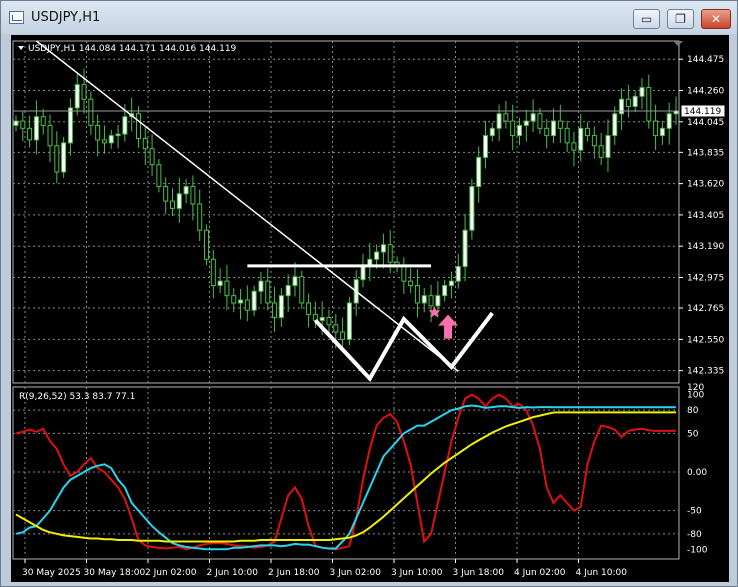  Describe the element at coordinates (403, 346) in the screenshot. I see `w-pattern` at that location.